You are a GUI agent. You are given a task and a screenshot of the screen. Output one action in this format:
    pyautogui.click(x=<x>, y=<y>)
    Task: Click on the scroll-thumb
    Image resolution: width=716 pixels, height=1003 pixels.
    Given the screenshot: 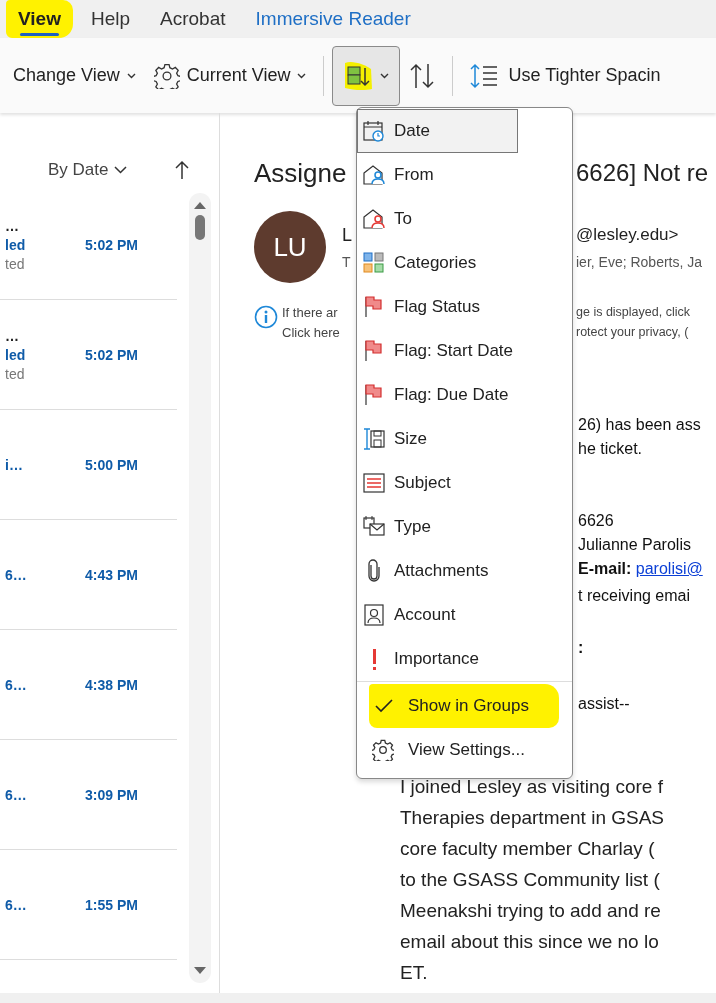 What is the action you would take?
    pyautogui.click(x=200, y=227)
    